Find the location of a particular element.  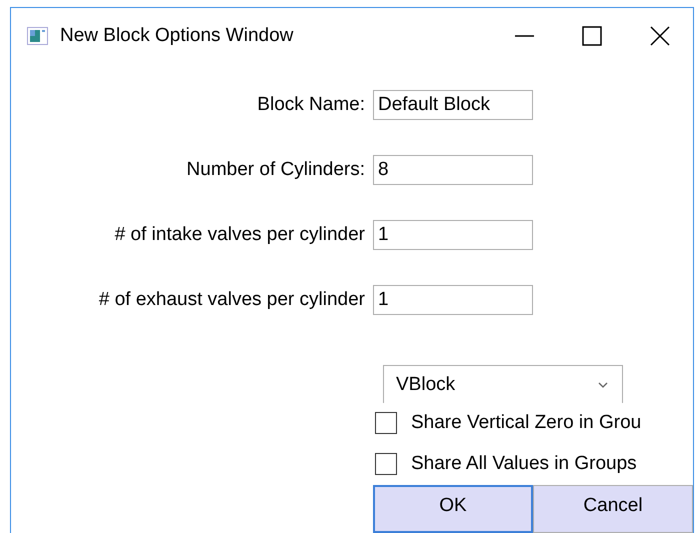

window-title: New Block Options Window is located at coordinates (177, 35).